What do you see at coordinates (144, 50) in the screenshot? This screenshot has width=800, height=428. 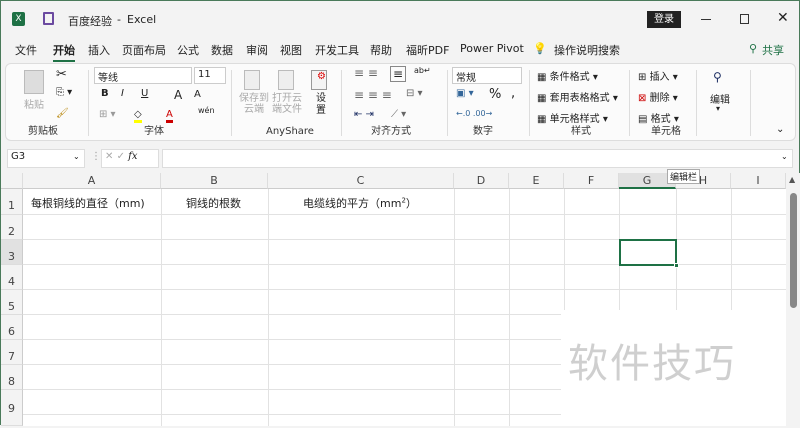 I see `tab-page-layout: 页面布局` at bounding box center [144, 50].